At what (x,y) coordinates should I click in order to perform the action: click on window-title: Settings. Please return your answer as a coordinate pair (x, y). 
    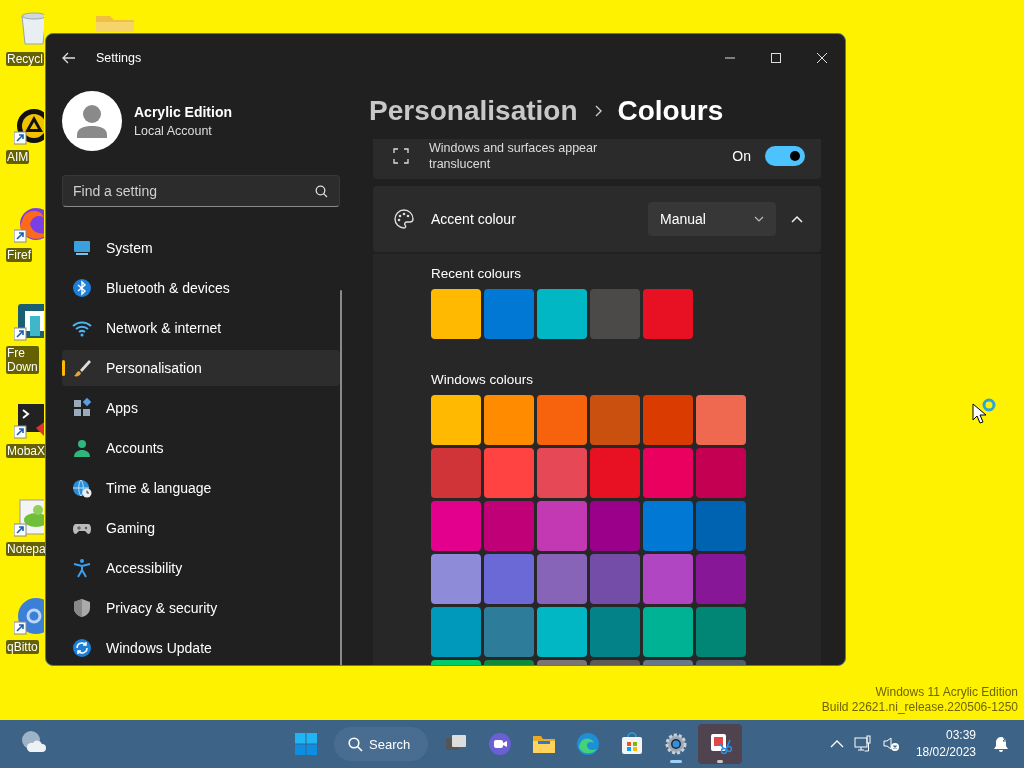
    Looking at the image, I should click on (119, 58).